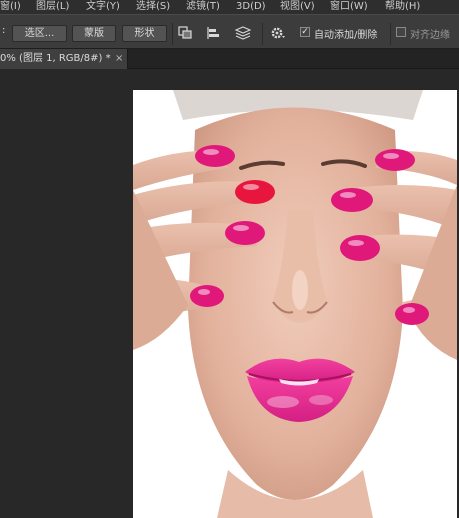 The width and height of the screenshot is (459, 518). Describe the element at coordinates (349, 7) in the screenshot. I see `menu-item-window: 窗口(W)` at that location.